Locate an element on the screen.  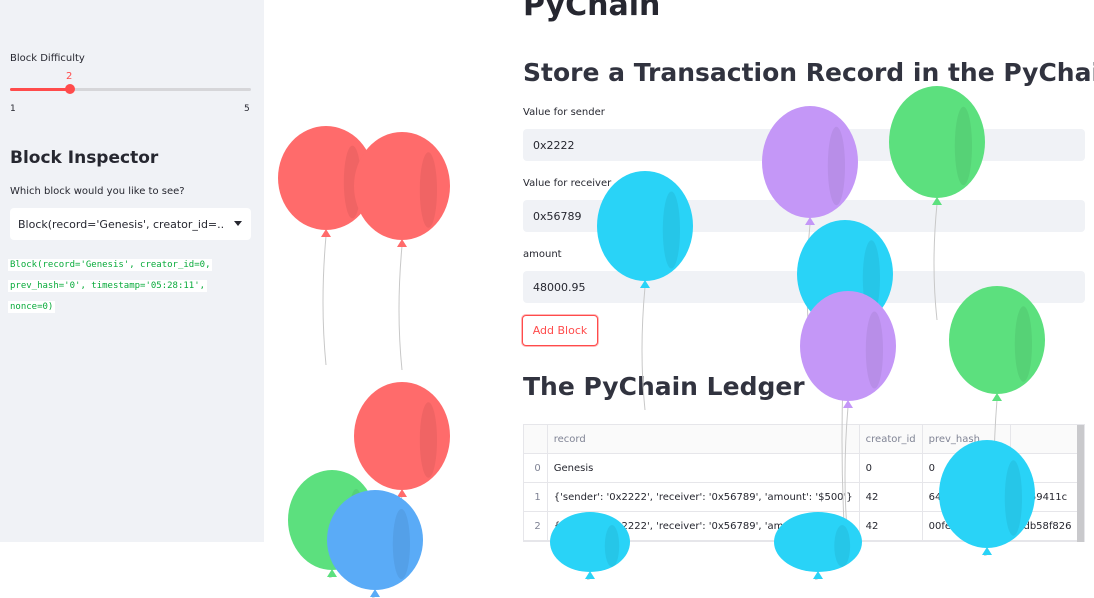
difficulty-slider-fill is located at coordinates (40, 89).